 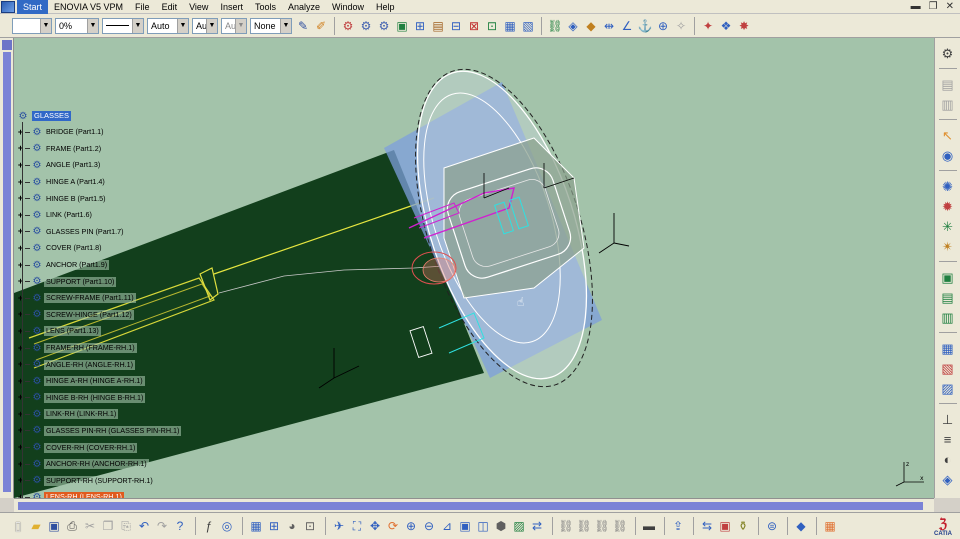 What do you see at coordinates (584, 526) in the screenshot?
I see `links-2-icon: ⛓` at bounding box center [584, 526].